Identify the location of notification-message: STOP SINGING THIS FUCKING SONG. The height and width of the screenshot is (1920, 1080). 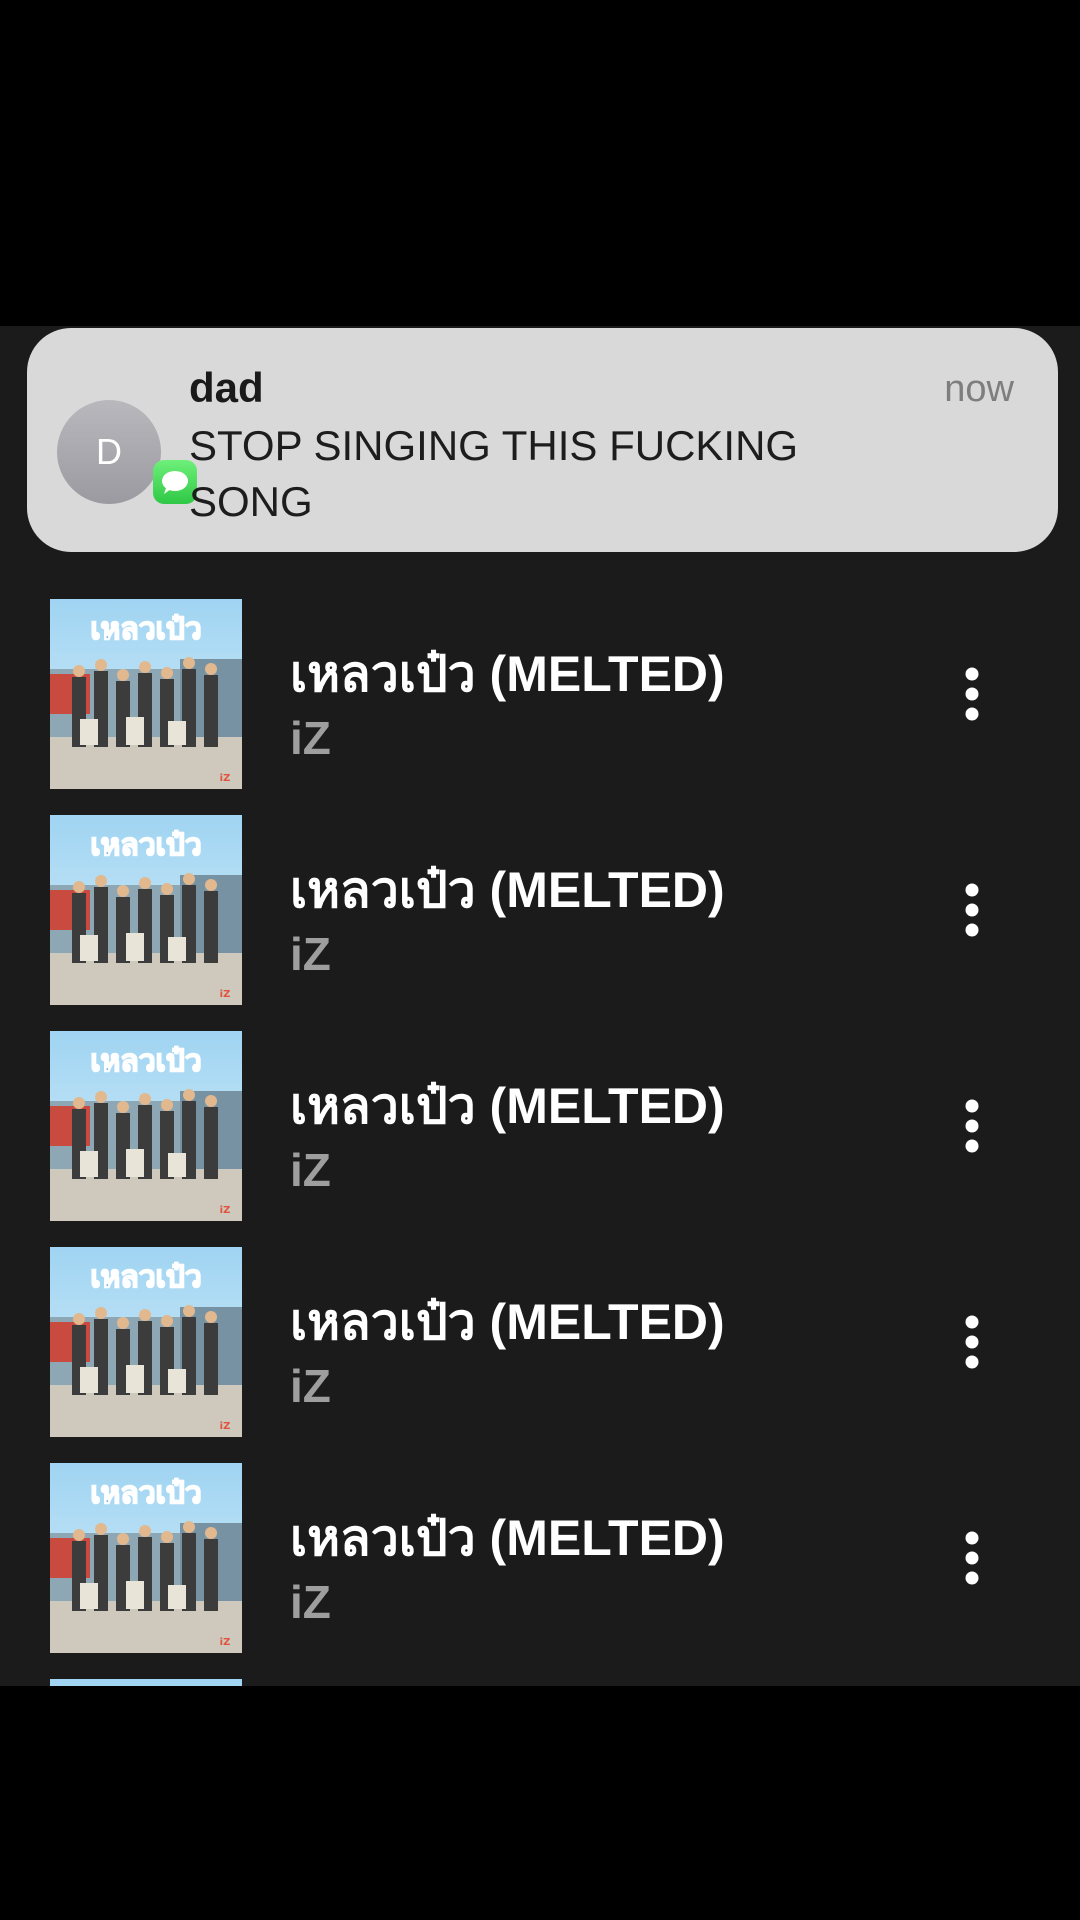
(494, 473).